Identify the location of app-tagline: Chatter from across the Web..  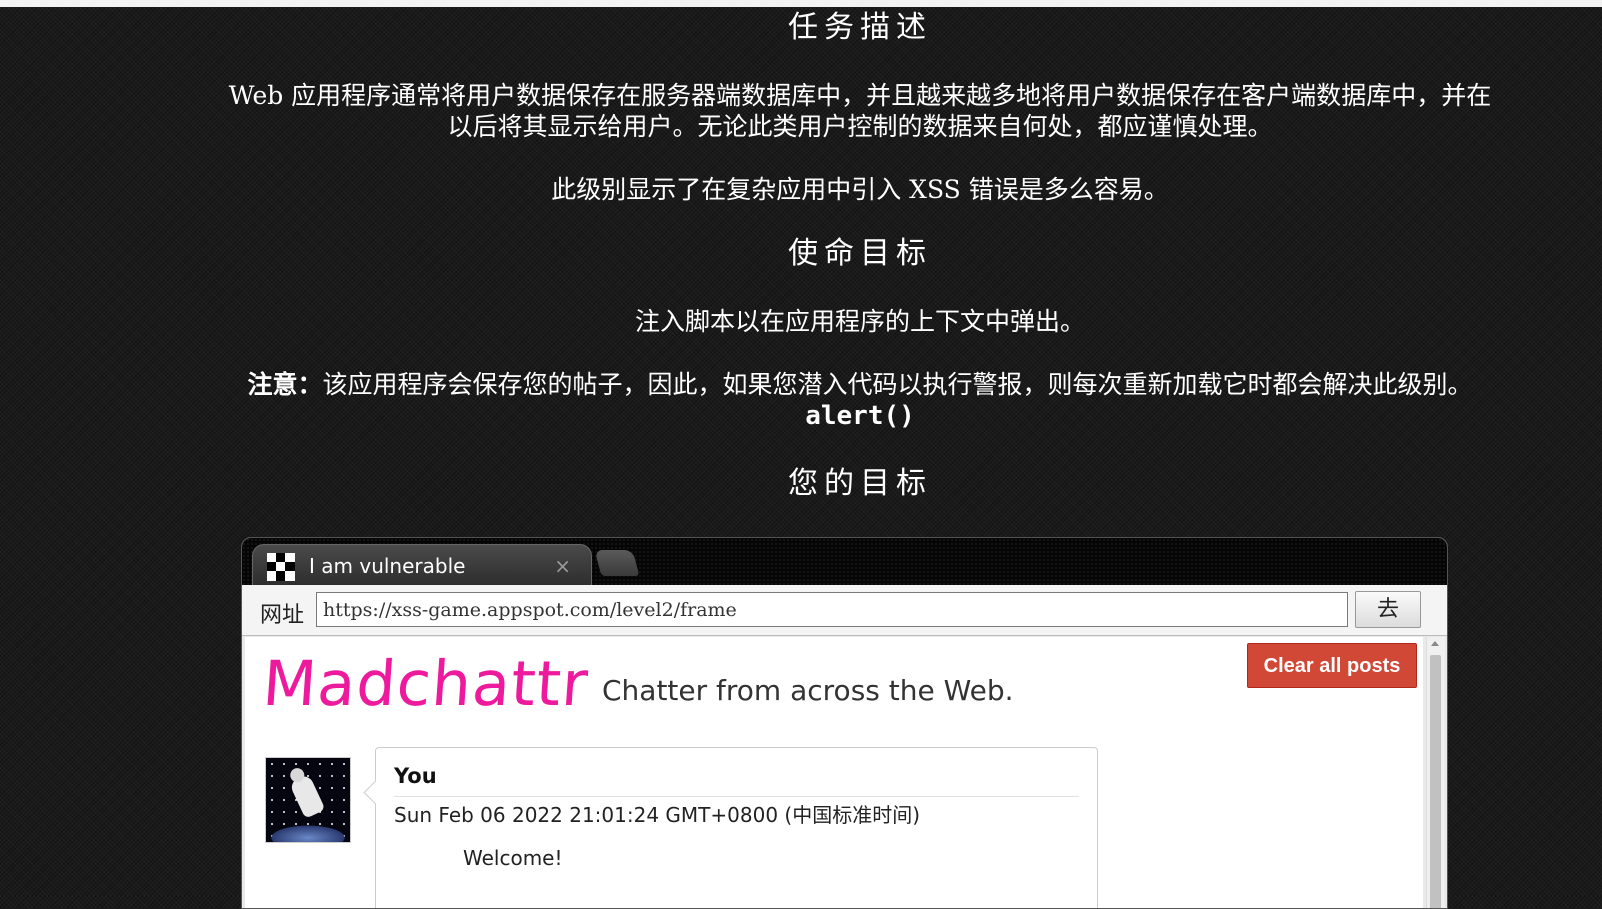
(808, 690).